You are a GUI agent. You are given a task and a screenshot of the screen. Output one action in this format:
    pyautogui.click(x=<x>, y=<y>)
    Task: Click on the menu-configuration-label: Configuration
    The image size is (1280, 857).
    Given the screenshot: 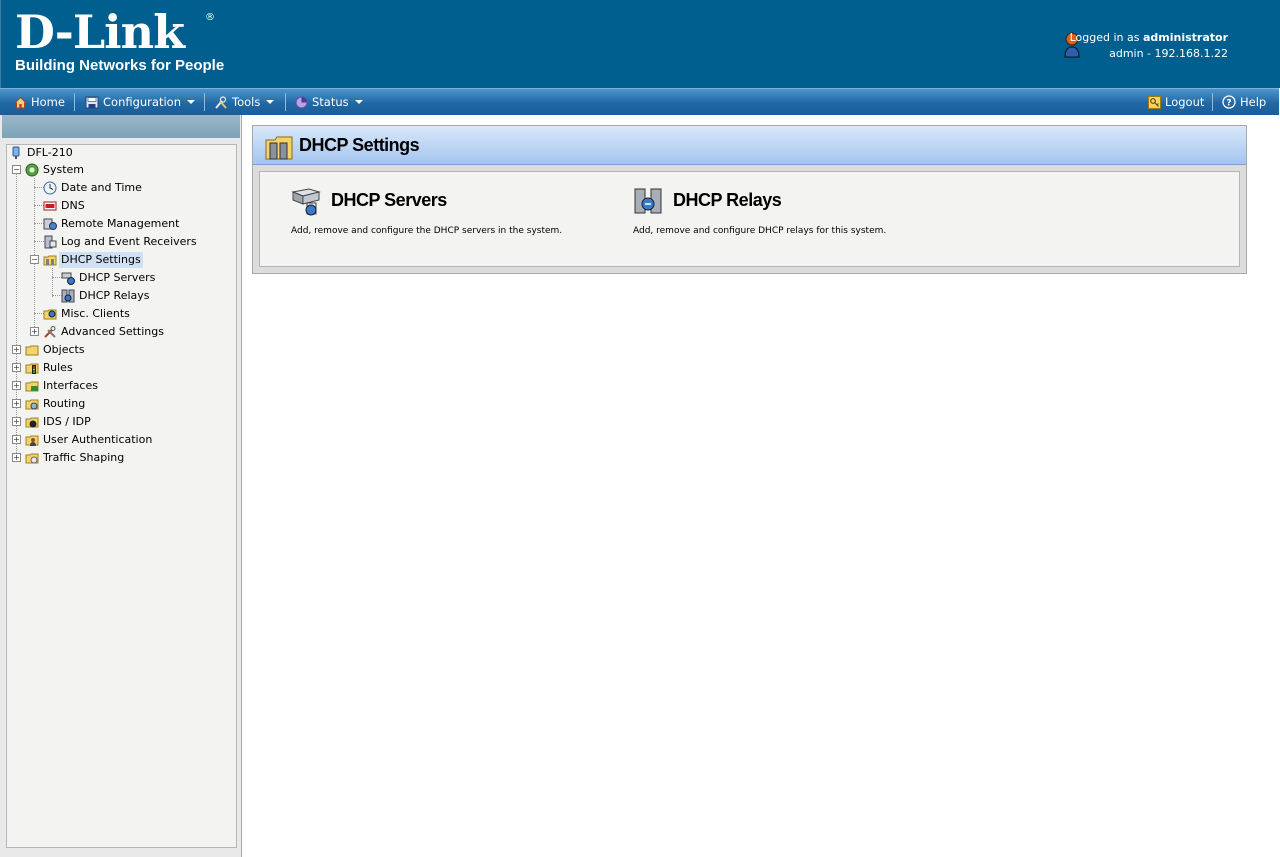 What is the action you would take?
    pyautogui.click(x=142, y=102)
    